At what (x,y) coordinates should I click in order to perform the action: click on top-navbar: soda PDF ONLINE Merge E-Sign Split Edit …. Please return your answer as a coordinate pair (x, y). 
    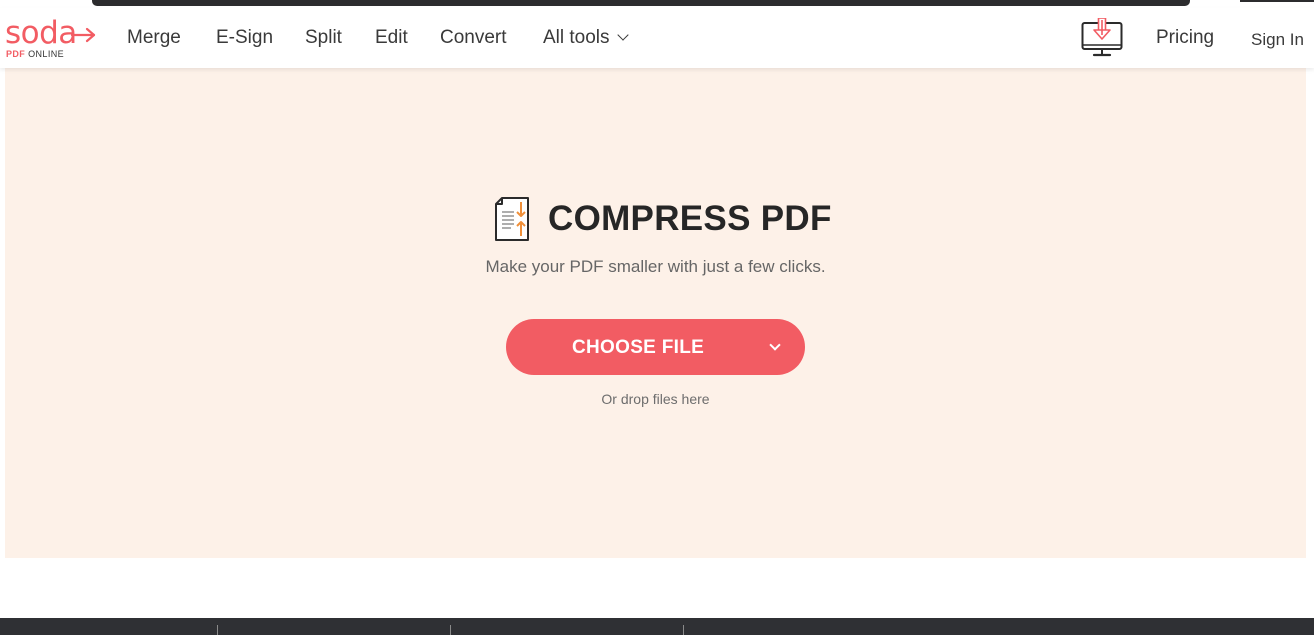
    Looking at the image, I should click on (657, 38).